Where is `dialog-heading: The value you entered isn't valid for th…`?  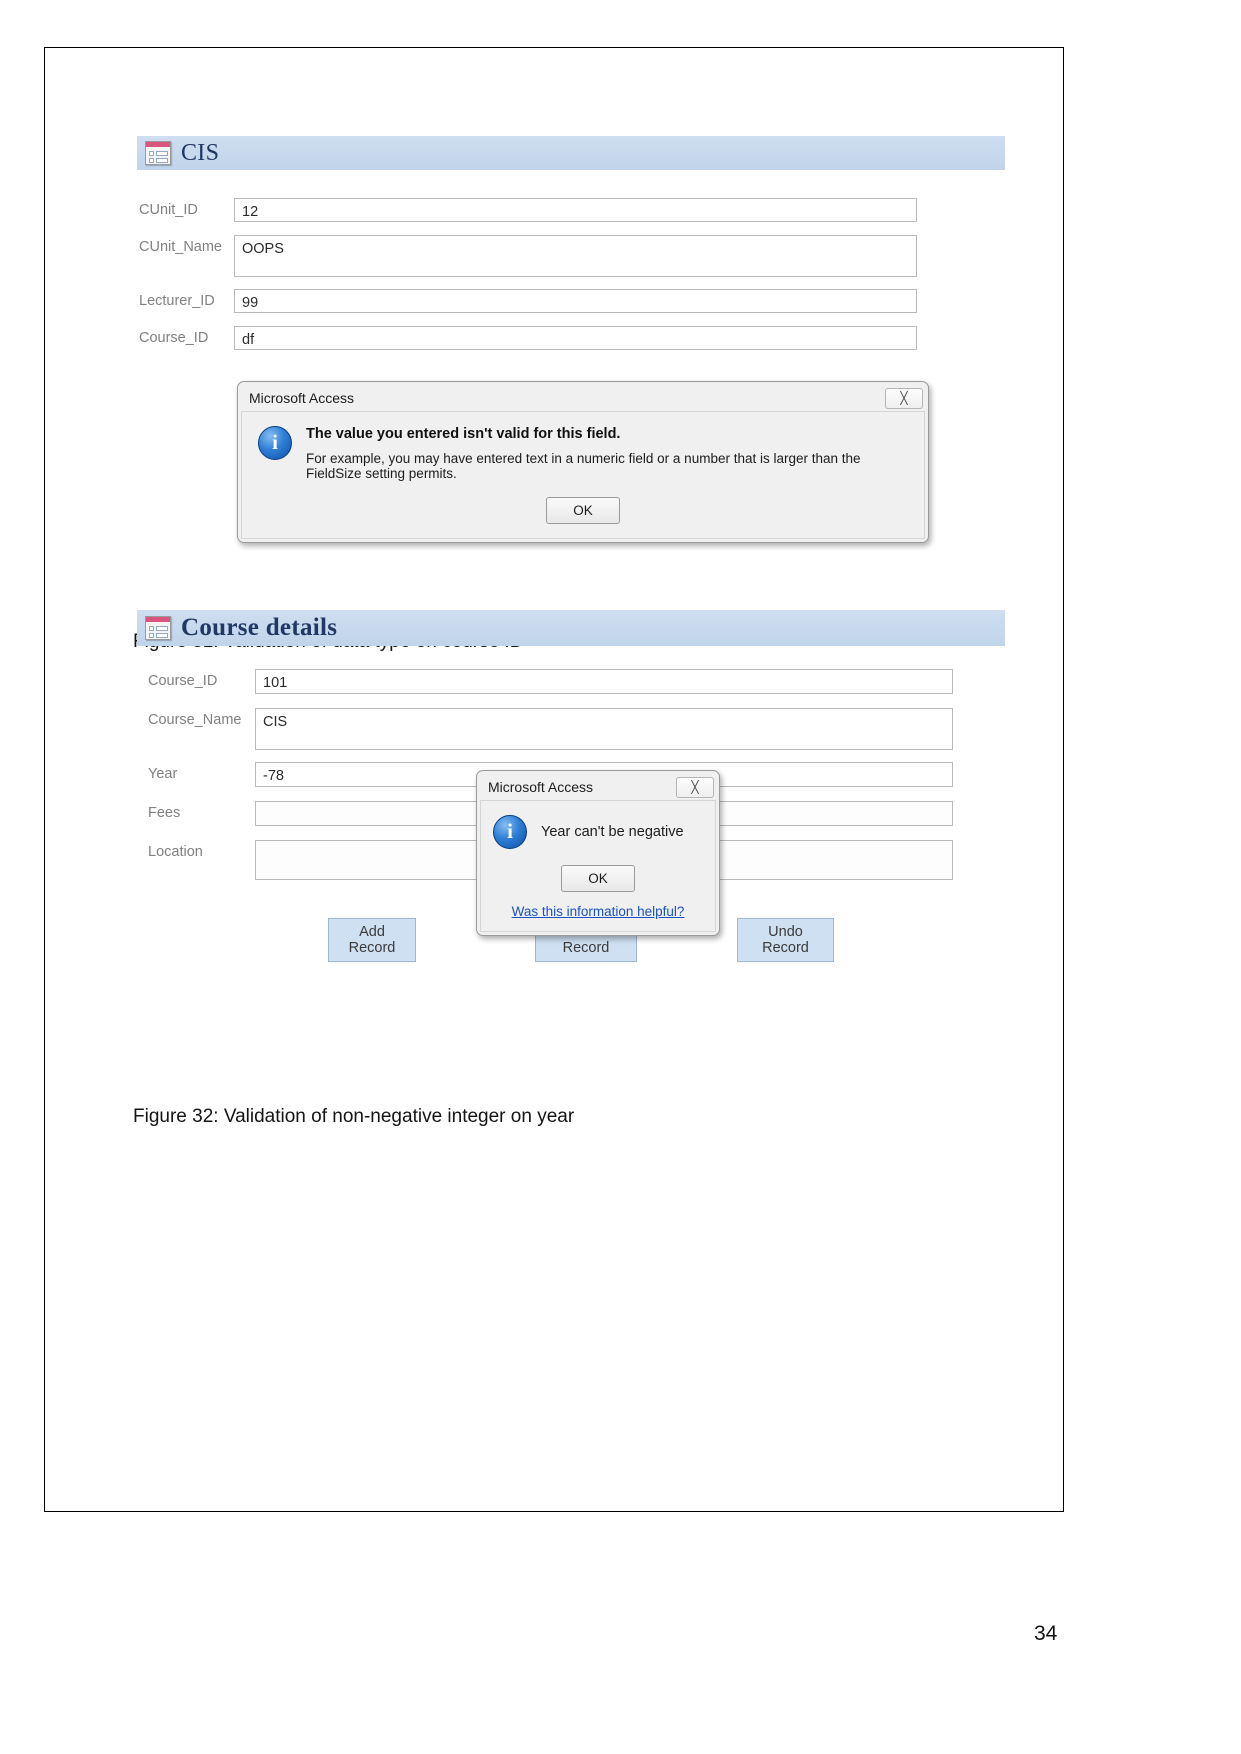
dialog-heading: The value you entered isn't valid for th… is located at coordinates (463, 434).